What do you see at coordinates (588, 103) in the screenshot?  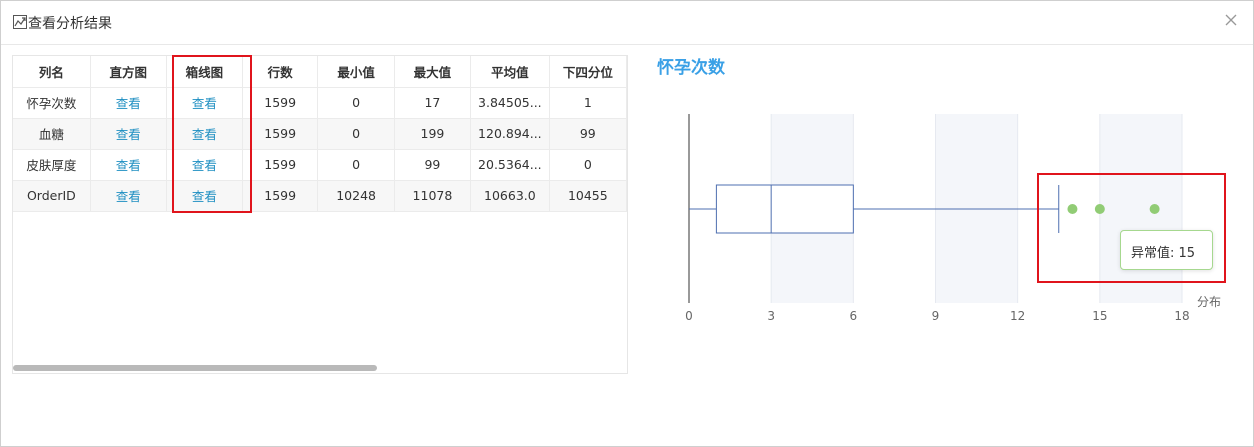 I see `cell-lower-quartile: 1` at bounding box center [588, 103].